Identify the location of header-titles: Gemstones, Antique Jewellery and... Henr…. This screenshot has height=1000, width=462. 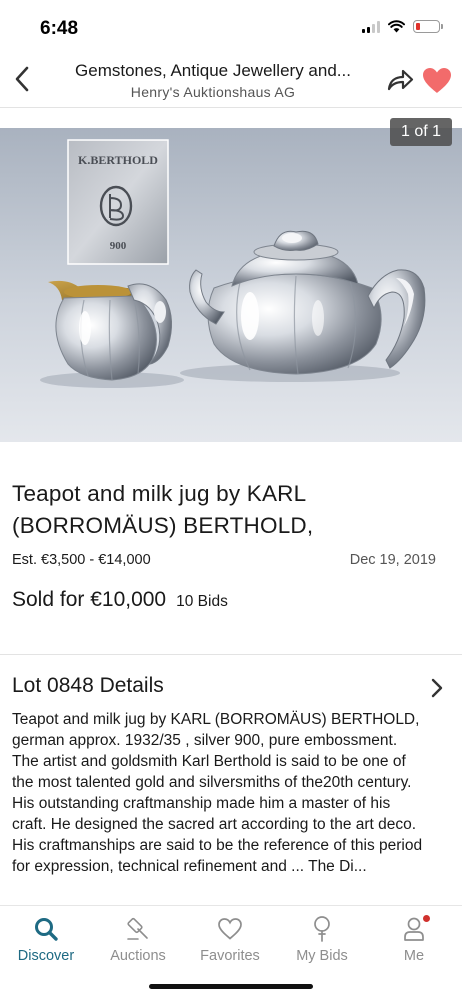
(213, 80).